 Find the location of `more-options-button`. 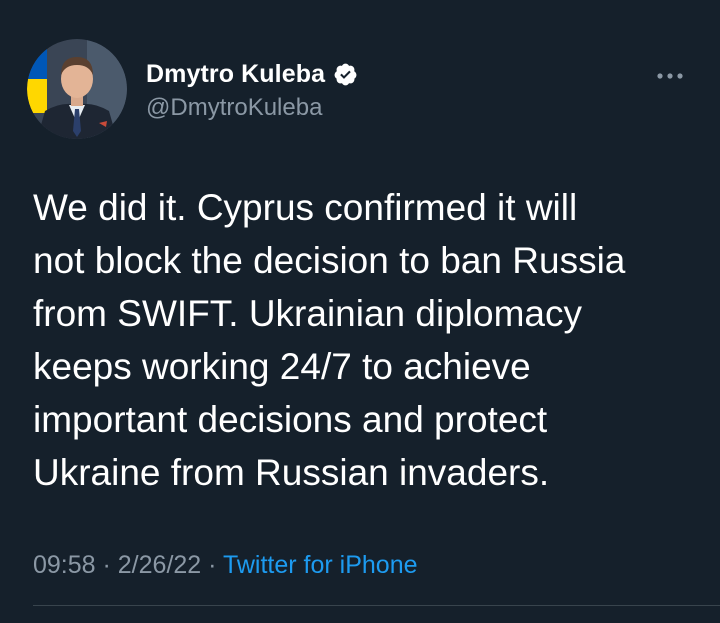

more-options-button is located at coordinates (670, 76).